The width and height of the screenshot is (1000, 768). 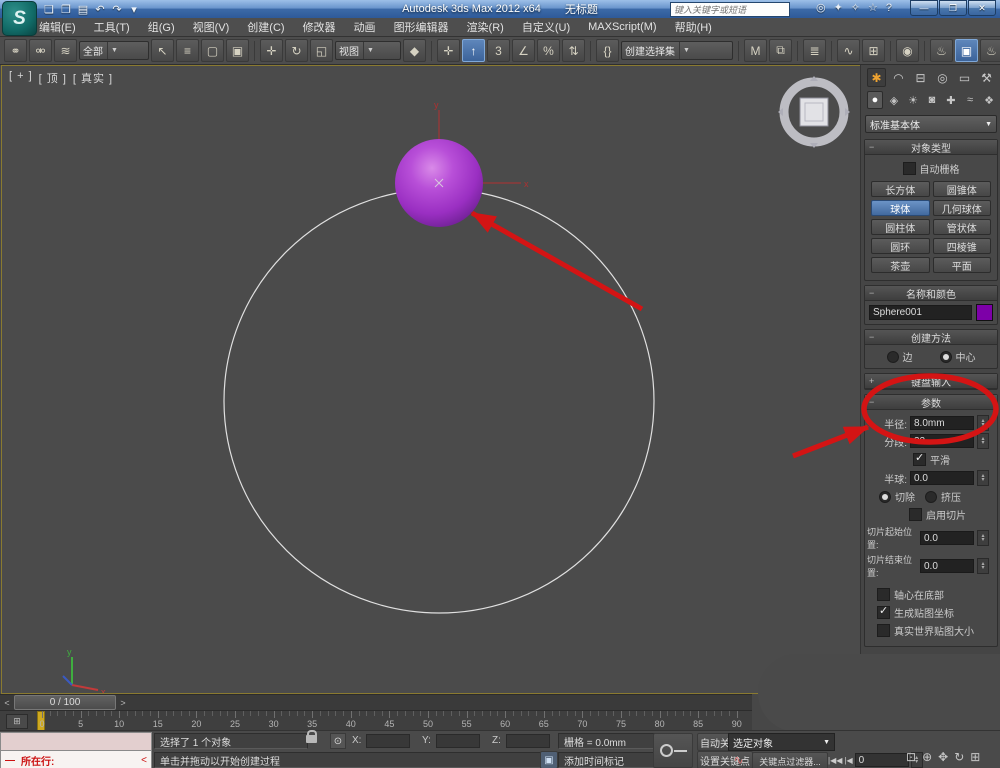 I want to click on tab-create: ✱, so click(x=876, y=77).